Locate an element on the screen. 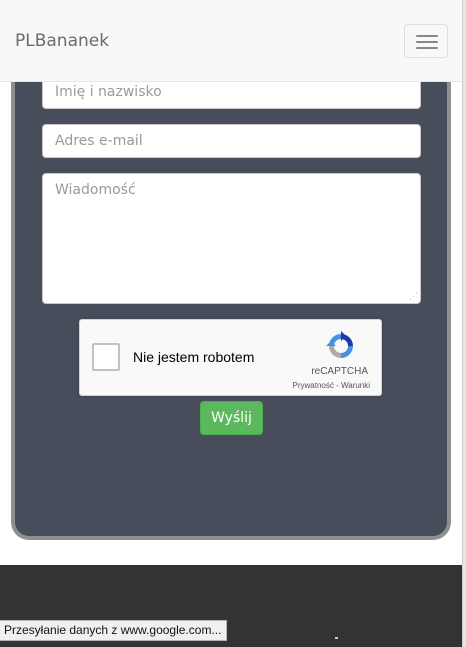 This screenshot has width=466, height=647. footer-fragment is located at coordinates (336, 638).